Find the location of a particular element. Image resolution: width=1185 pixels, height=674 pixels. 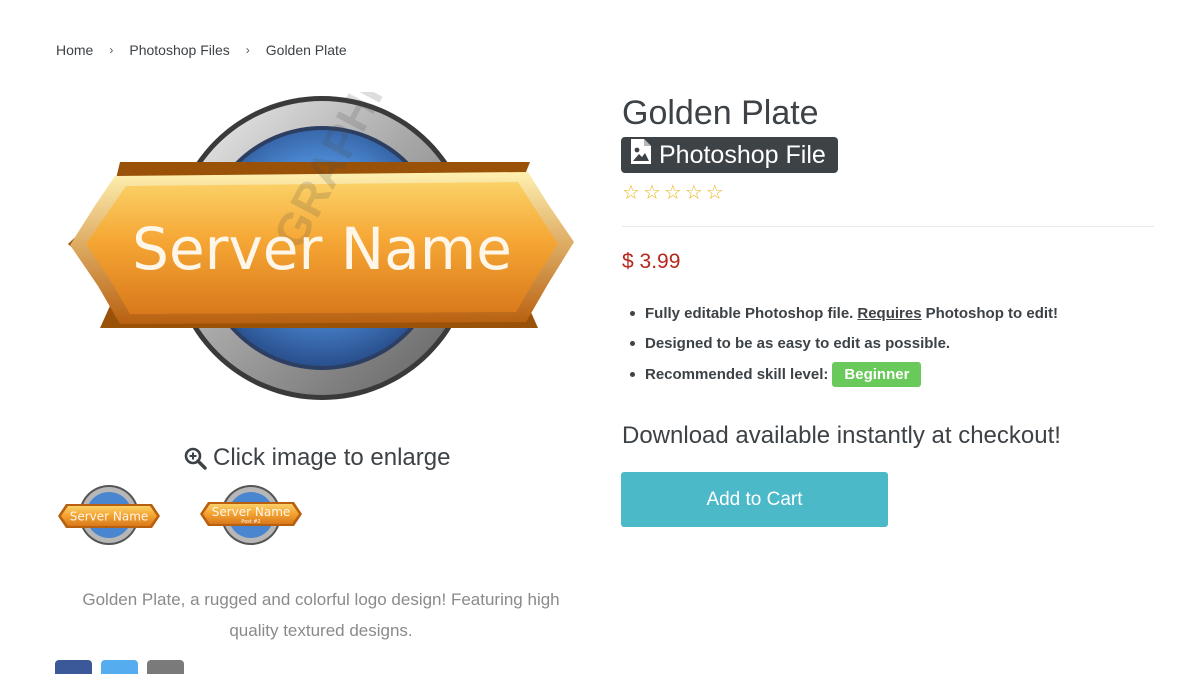

plate-text: Server Name is located at coordinates (322, 249).